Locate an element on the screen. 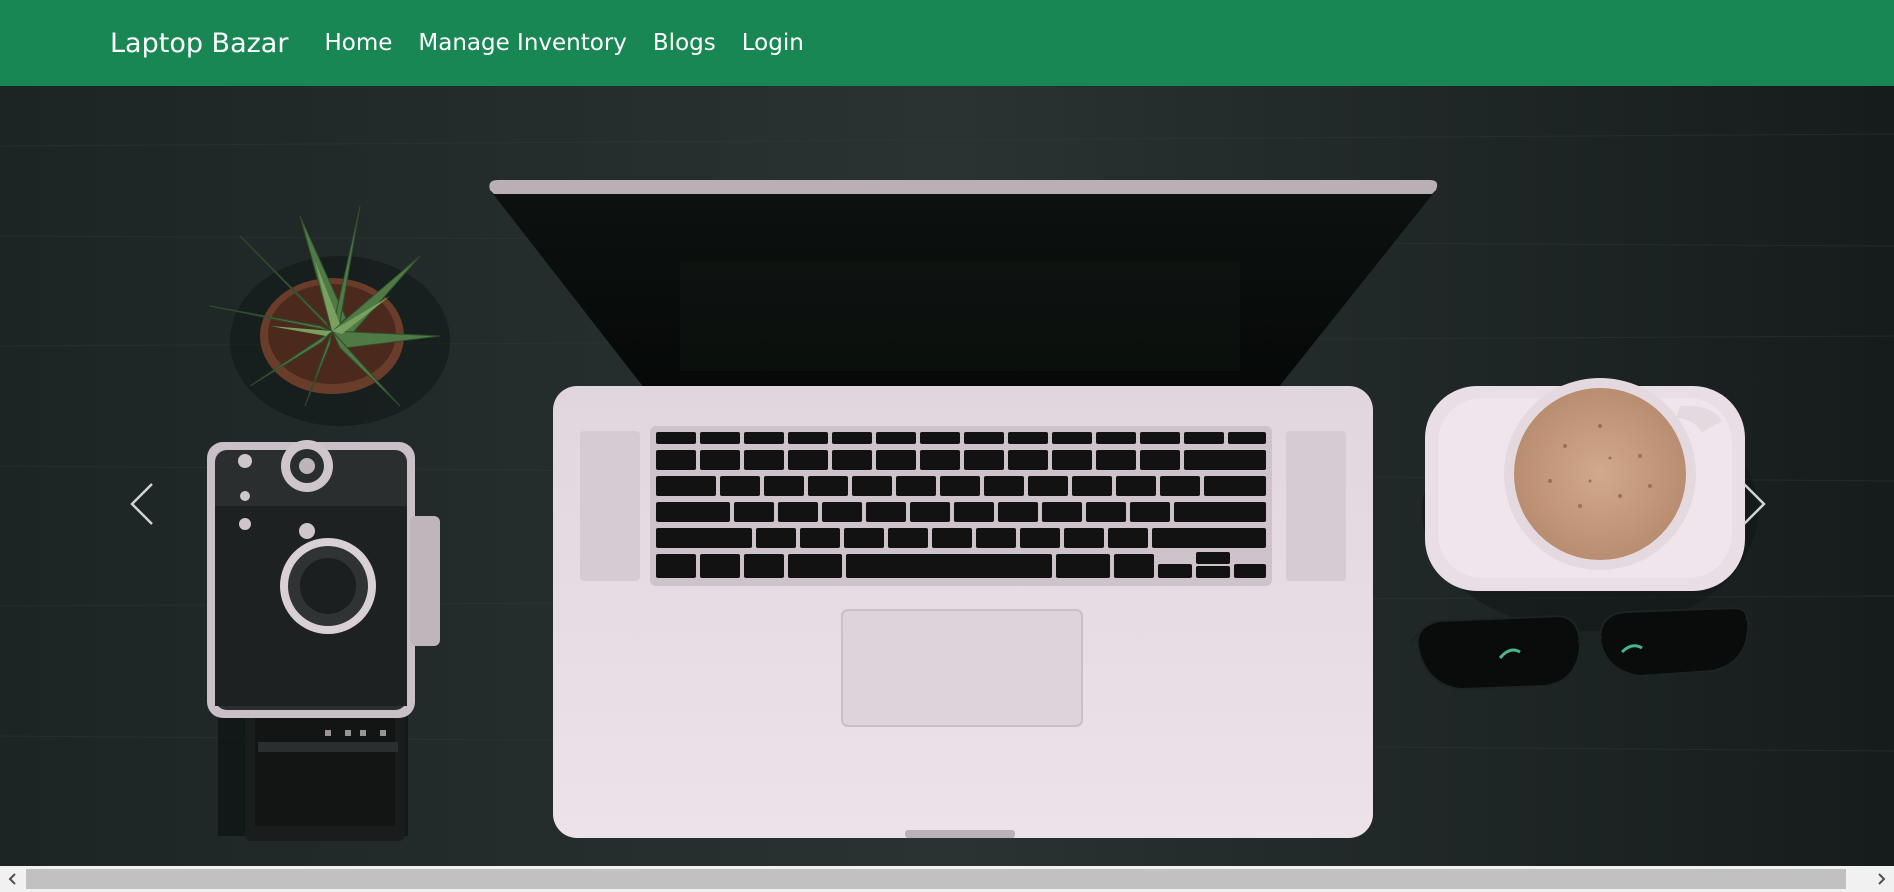 Image resolution: width=1894 pixels, height=892 pixels. nav-link-blogs: Blogs is located at coordinates (684, 43).